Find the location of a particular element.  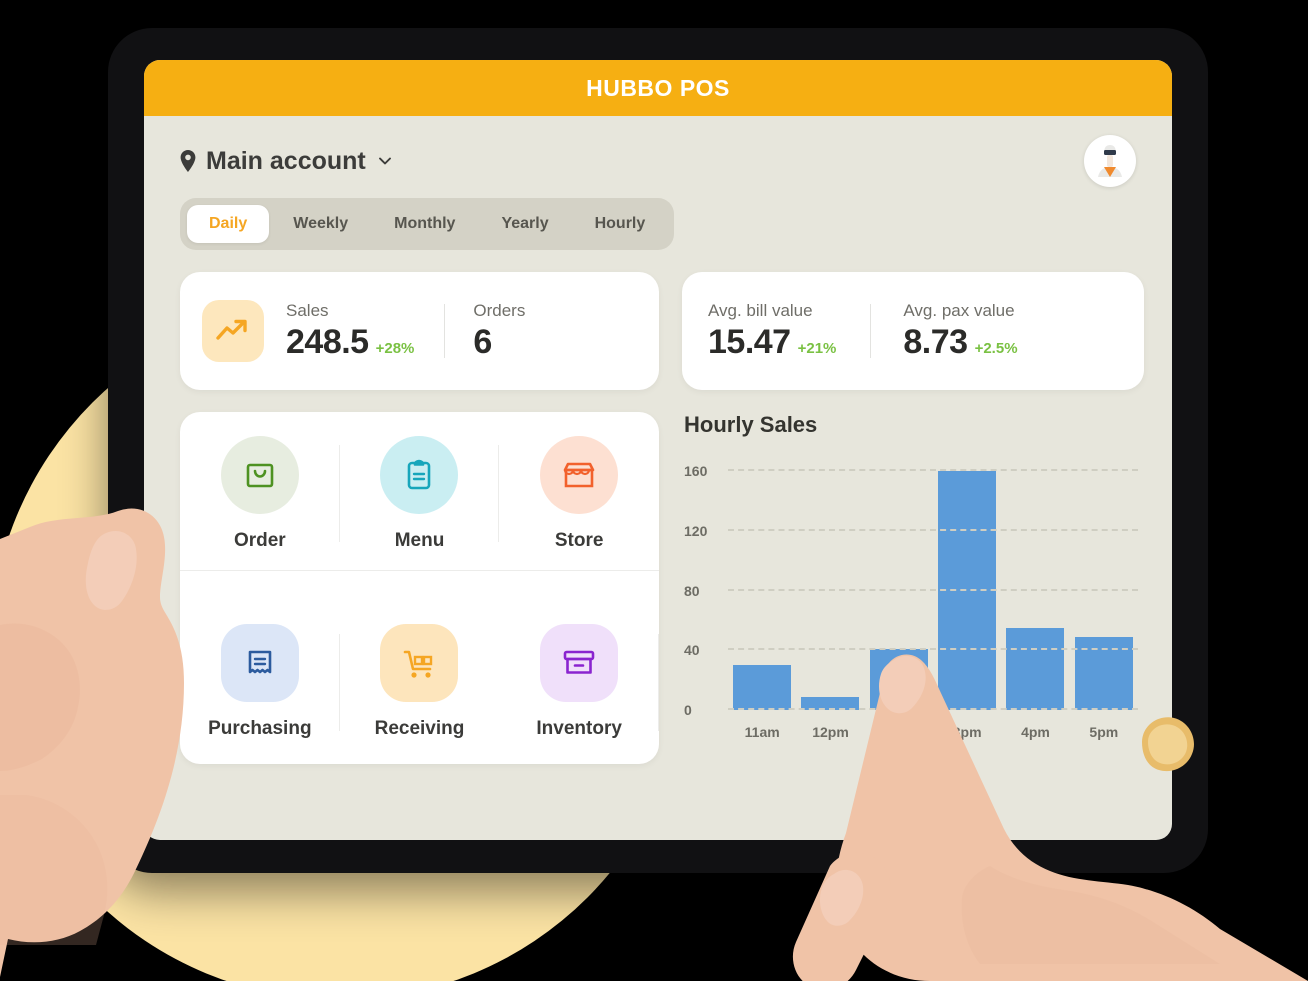

account-selector: Main account is located at coordinates (287, 161).